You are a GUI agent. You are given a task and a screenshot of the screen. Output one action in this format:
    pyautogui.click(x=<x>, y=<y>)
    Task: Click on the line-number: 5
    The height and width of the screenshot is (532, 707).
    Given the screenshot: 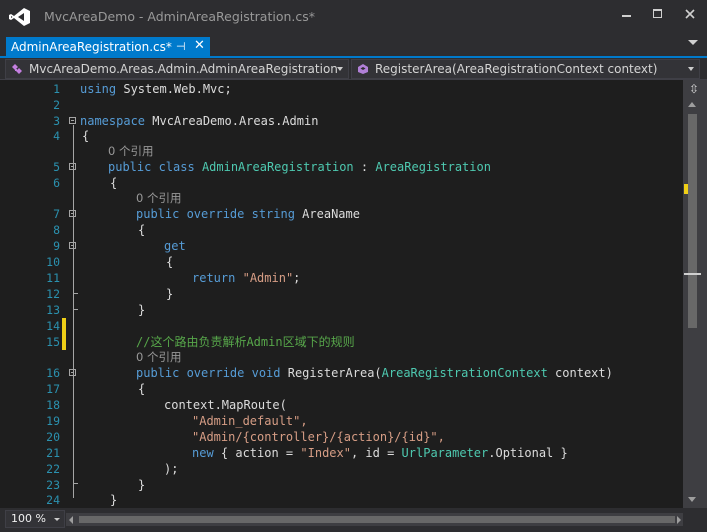 What is the action you would take?
    pyautogui.click(x=56, y=167)
    